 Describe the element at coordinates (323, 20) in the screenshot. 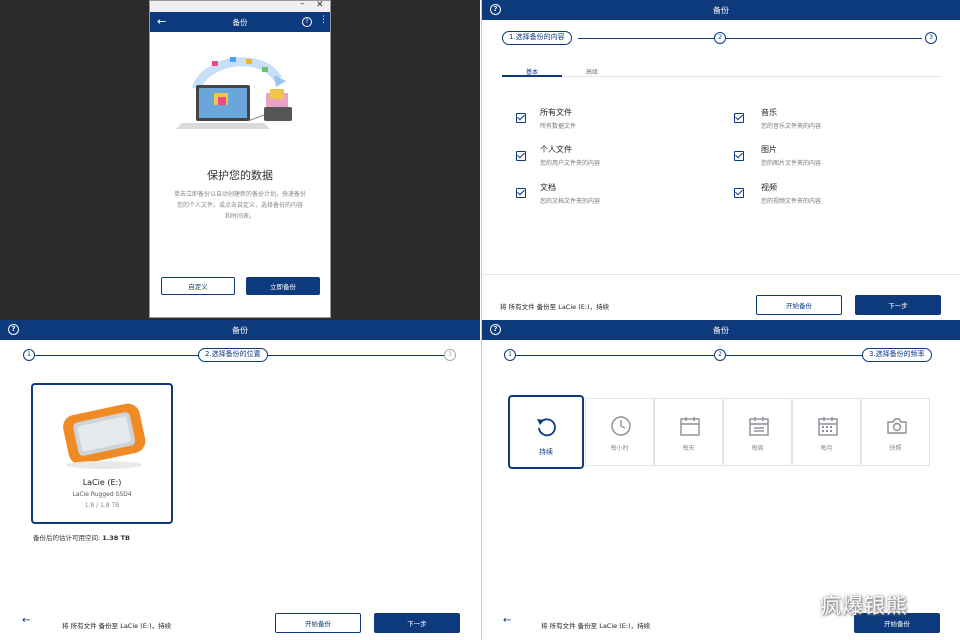

I see `more-icon: ⋮` at that location.